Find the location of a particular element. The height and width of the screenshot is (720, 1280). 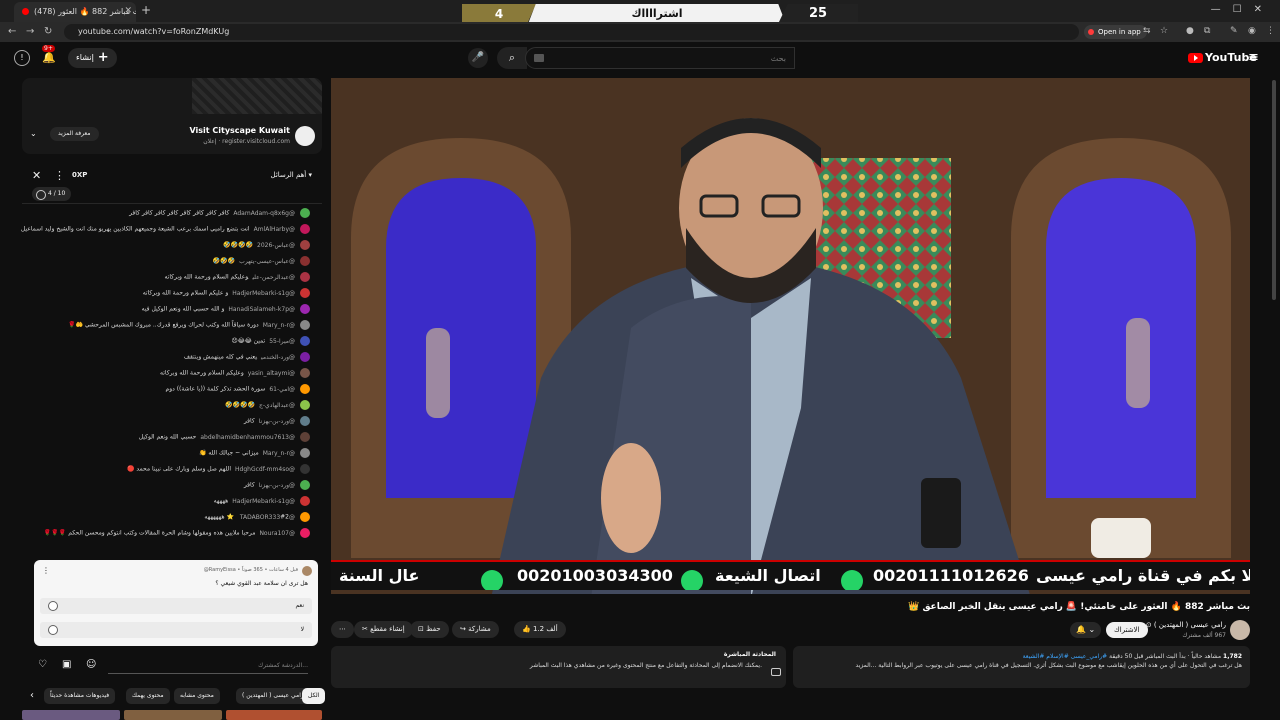

chat-author: @HanadiSalameh-k7p is located at coordinates (261, 309).